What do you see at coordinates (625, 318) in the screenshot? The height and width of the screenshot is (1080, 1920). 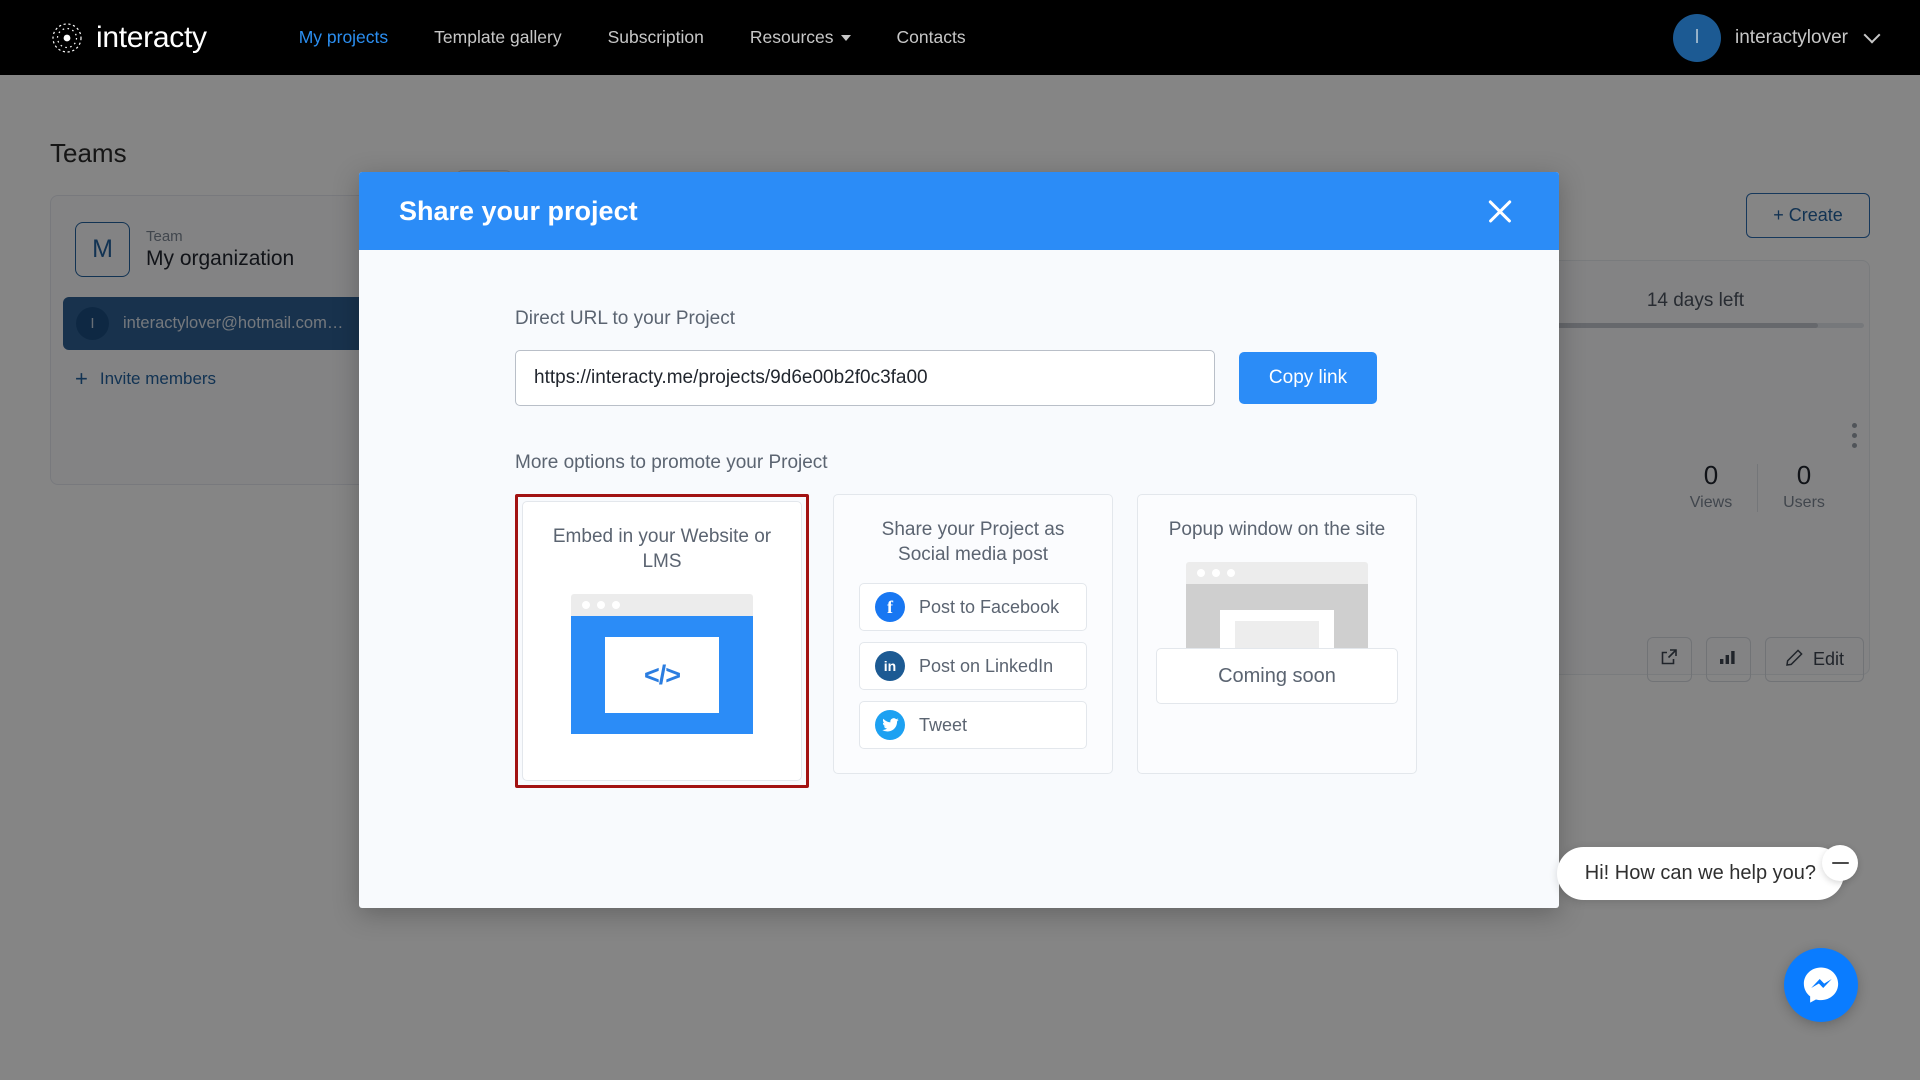 I see `direct-url-label: Direct URL to your Project` at bounding box center [625, 318].